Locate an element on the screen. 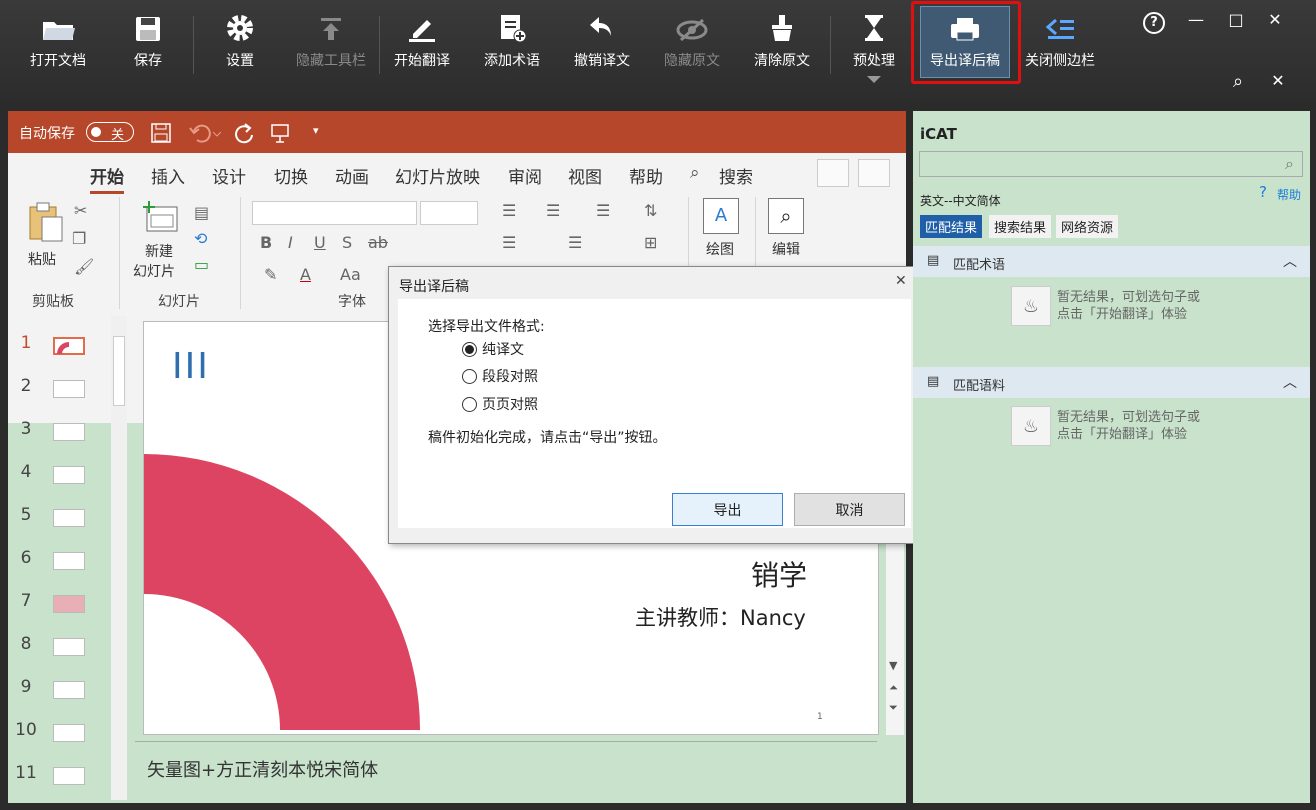 This screenshot has height=810, width=1316. font-size-select is located at coordinates (449, 213).